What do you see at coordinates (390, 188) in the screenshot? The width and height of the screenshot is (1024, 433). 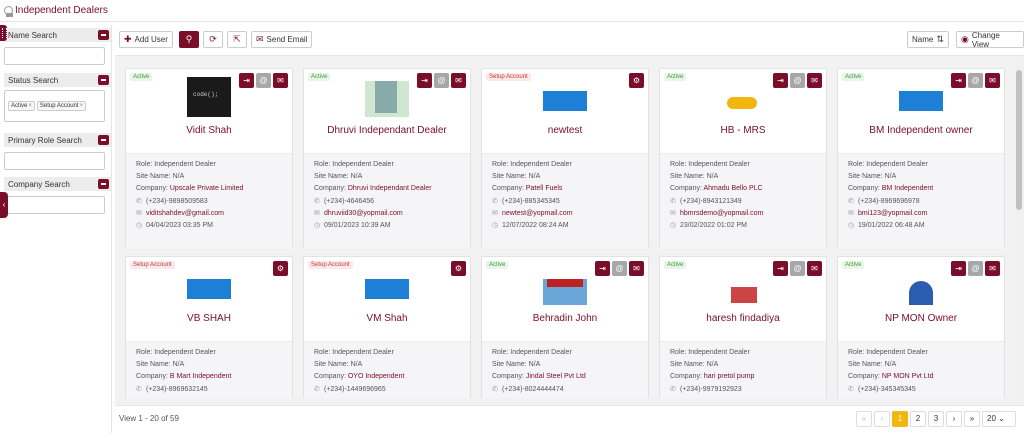 I see `company-link: Dhruvi Independant Dealer` at bounding box center [390, 188].